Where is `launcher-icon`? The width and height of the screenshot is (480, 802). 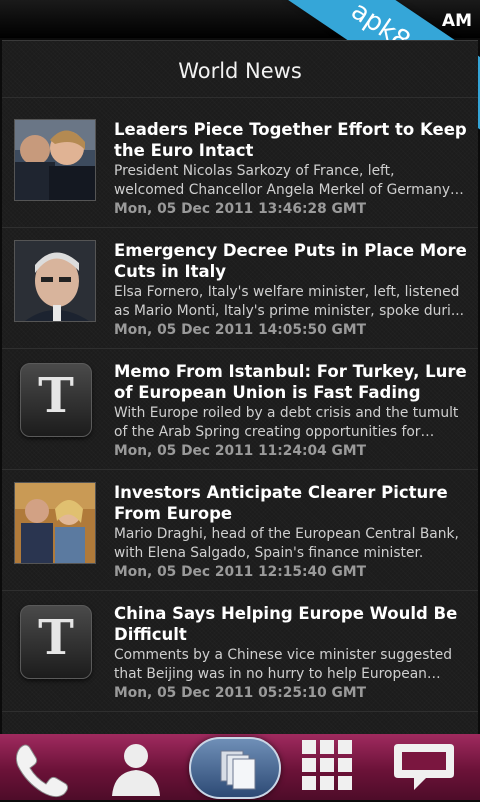 launcher-icon is located at coordinates (235, 768).